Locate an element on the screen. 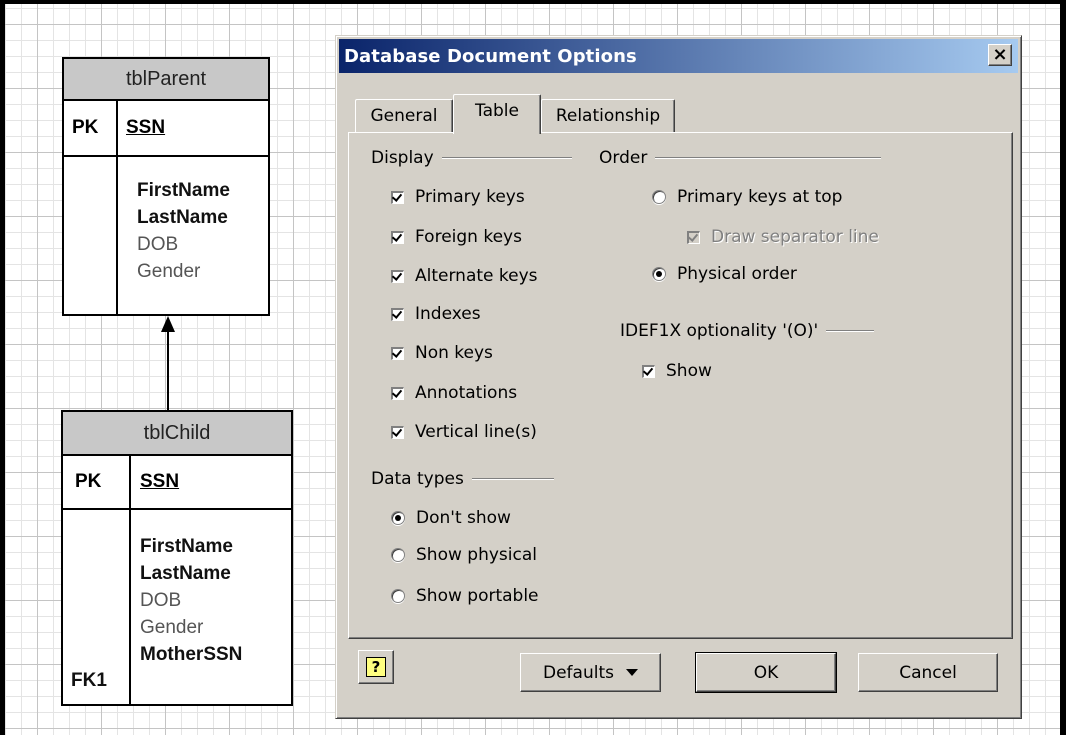  attribute-list: FirstName LastName DOB Gender is located at coordinates (174, 235).